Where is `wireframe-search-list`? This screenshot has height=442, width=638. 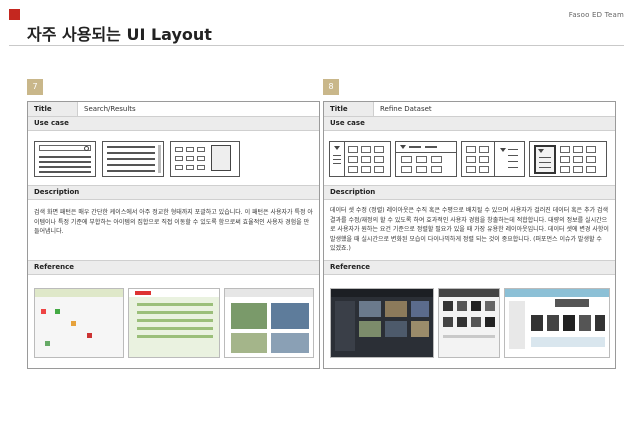
wireframe-search-list is located at coordinates (65, 159).